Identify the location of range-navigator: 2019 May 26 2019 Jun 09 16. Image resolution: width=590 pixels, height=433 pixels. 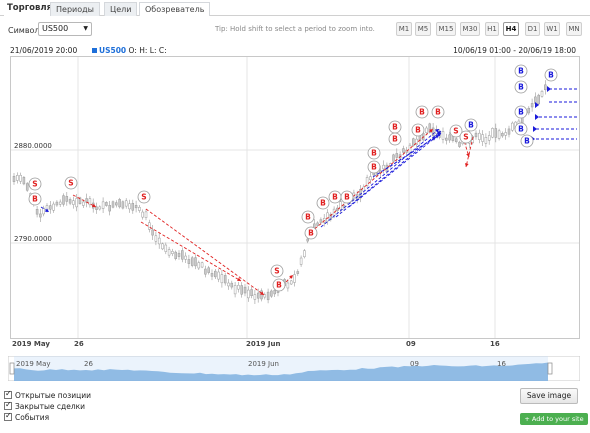
(294, 368).